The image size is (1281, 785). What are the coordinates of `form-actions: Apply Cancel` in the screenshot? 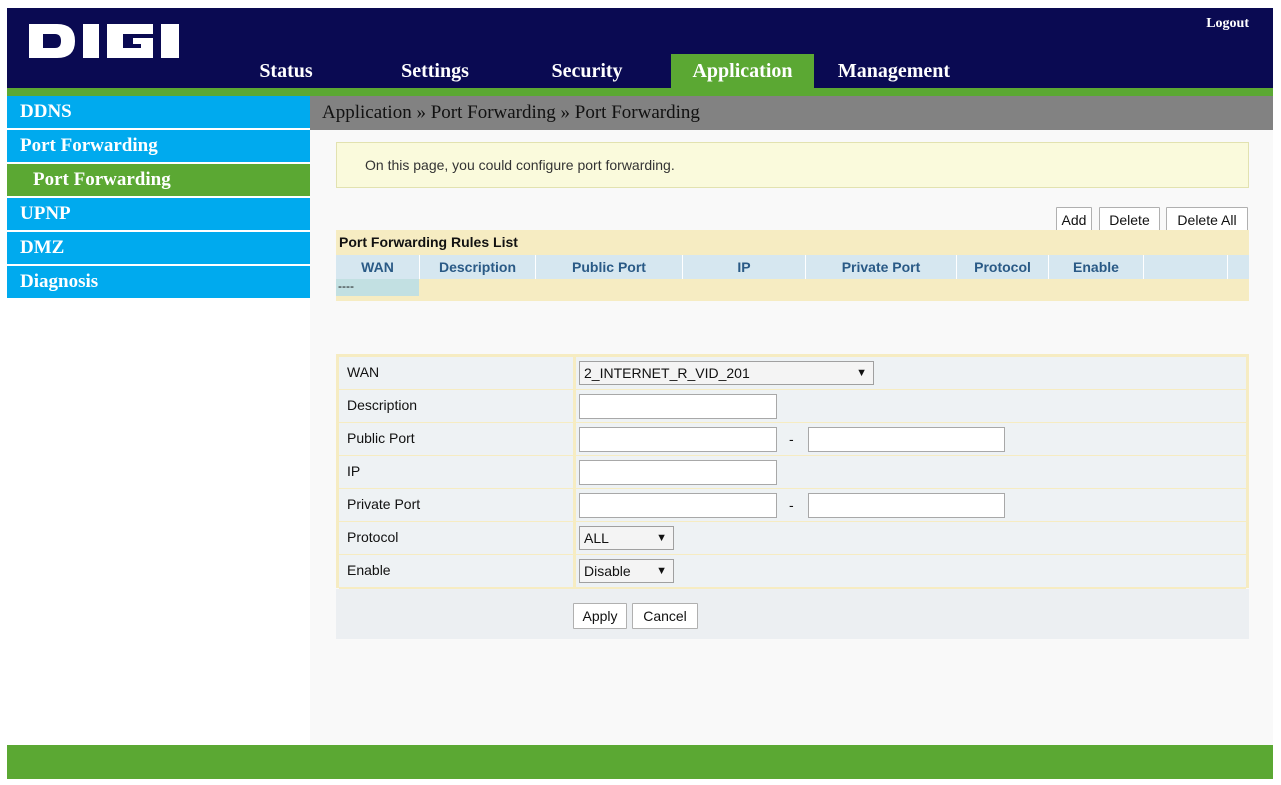 It's located at (792, 614).